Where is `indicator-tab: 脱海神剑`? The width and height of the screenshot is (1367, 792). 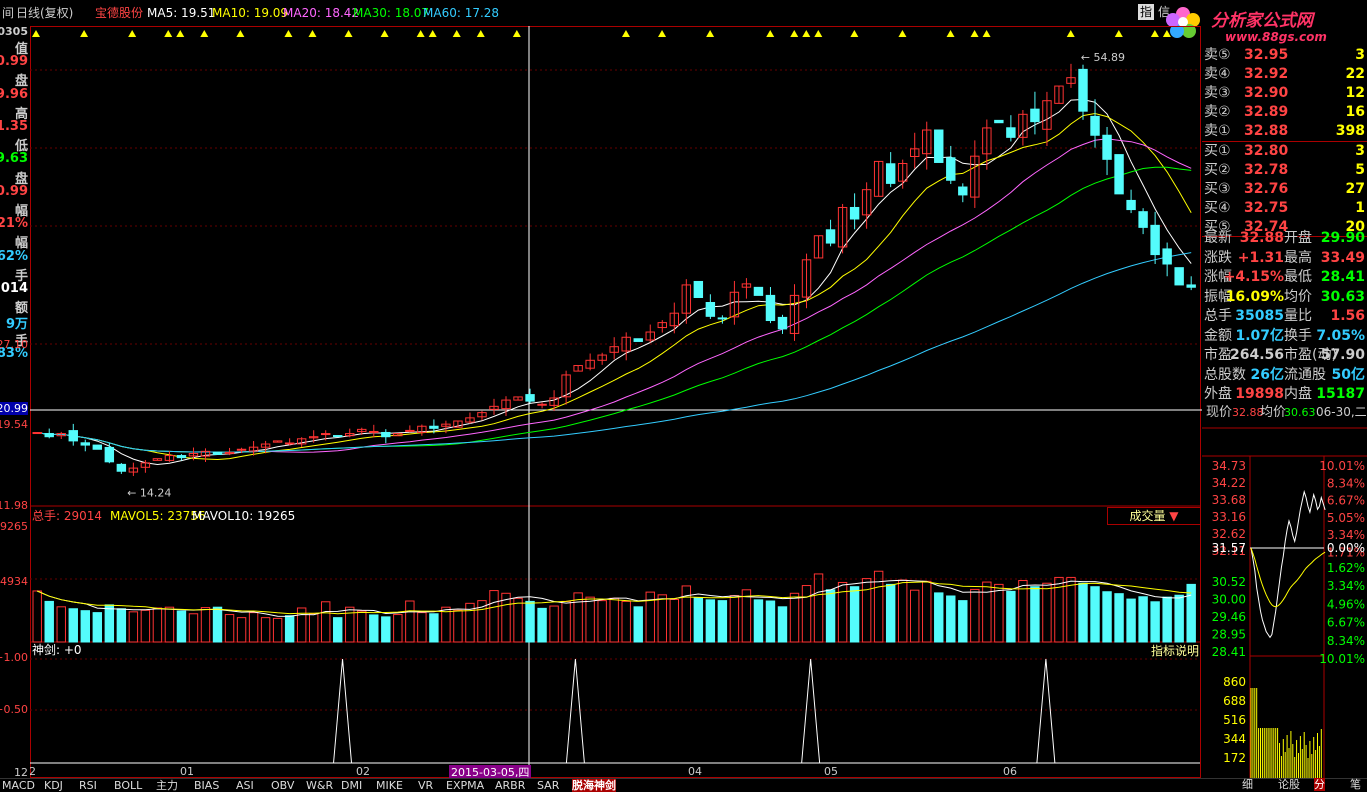 indicator-tab: 脱海神剑 is located at coordinates (594, 785).